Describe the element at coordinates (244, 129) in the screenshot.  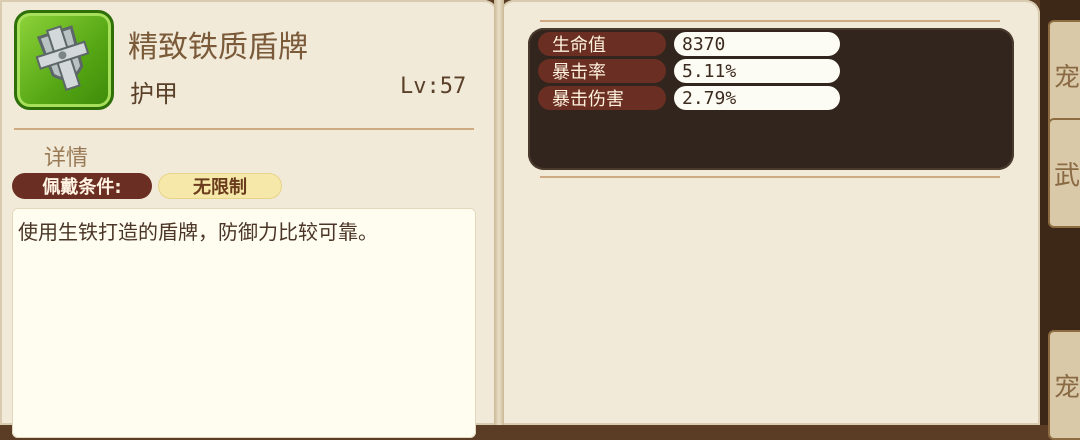
I see `header-divider` at that location.